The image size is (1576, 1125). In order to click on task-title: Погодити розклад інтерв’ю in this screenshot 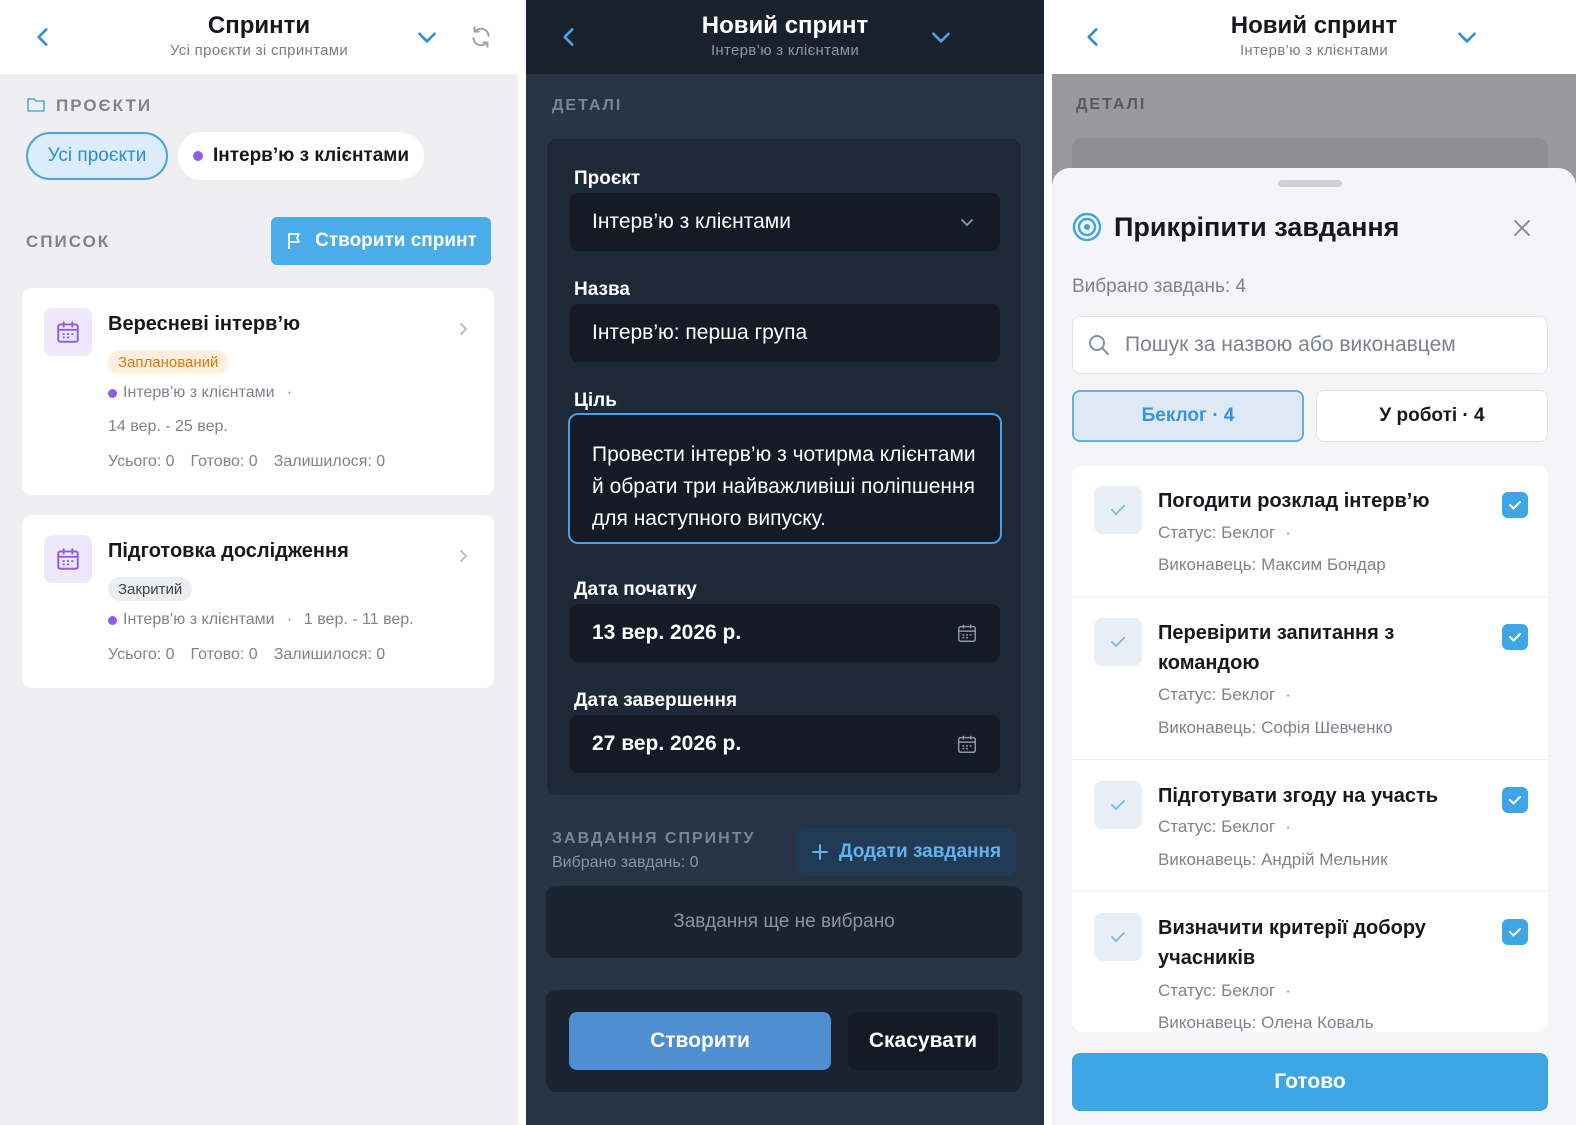, I will do `click(1294, 501)`.